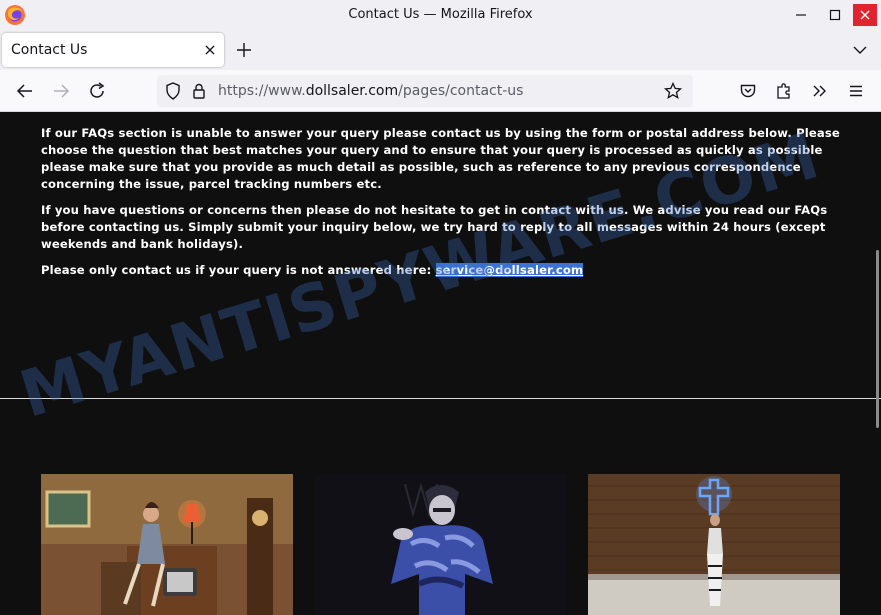 This screenshot has width=881, height=615. Describe the element at coordinates (856, 91) in the screenshot. I see `hamburger-menu-icon` at that location.